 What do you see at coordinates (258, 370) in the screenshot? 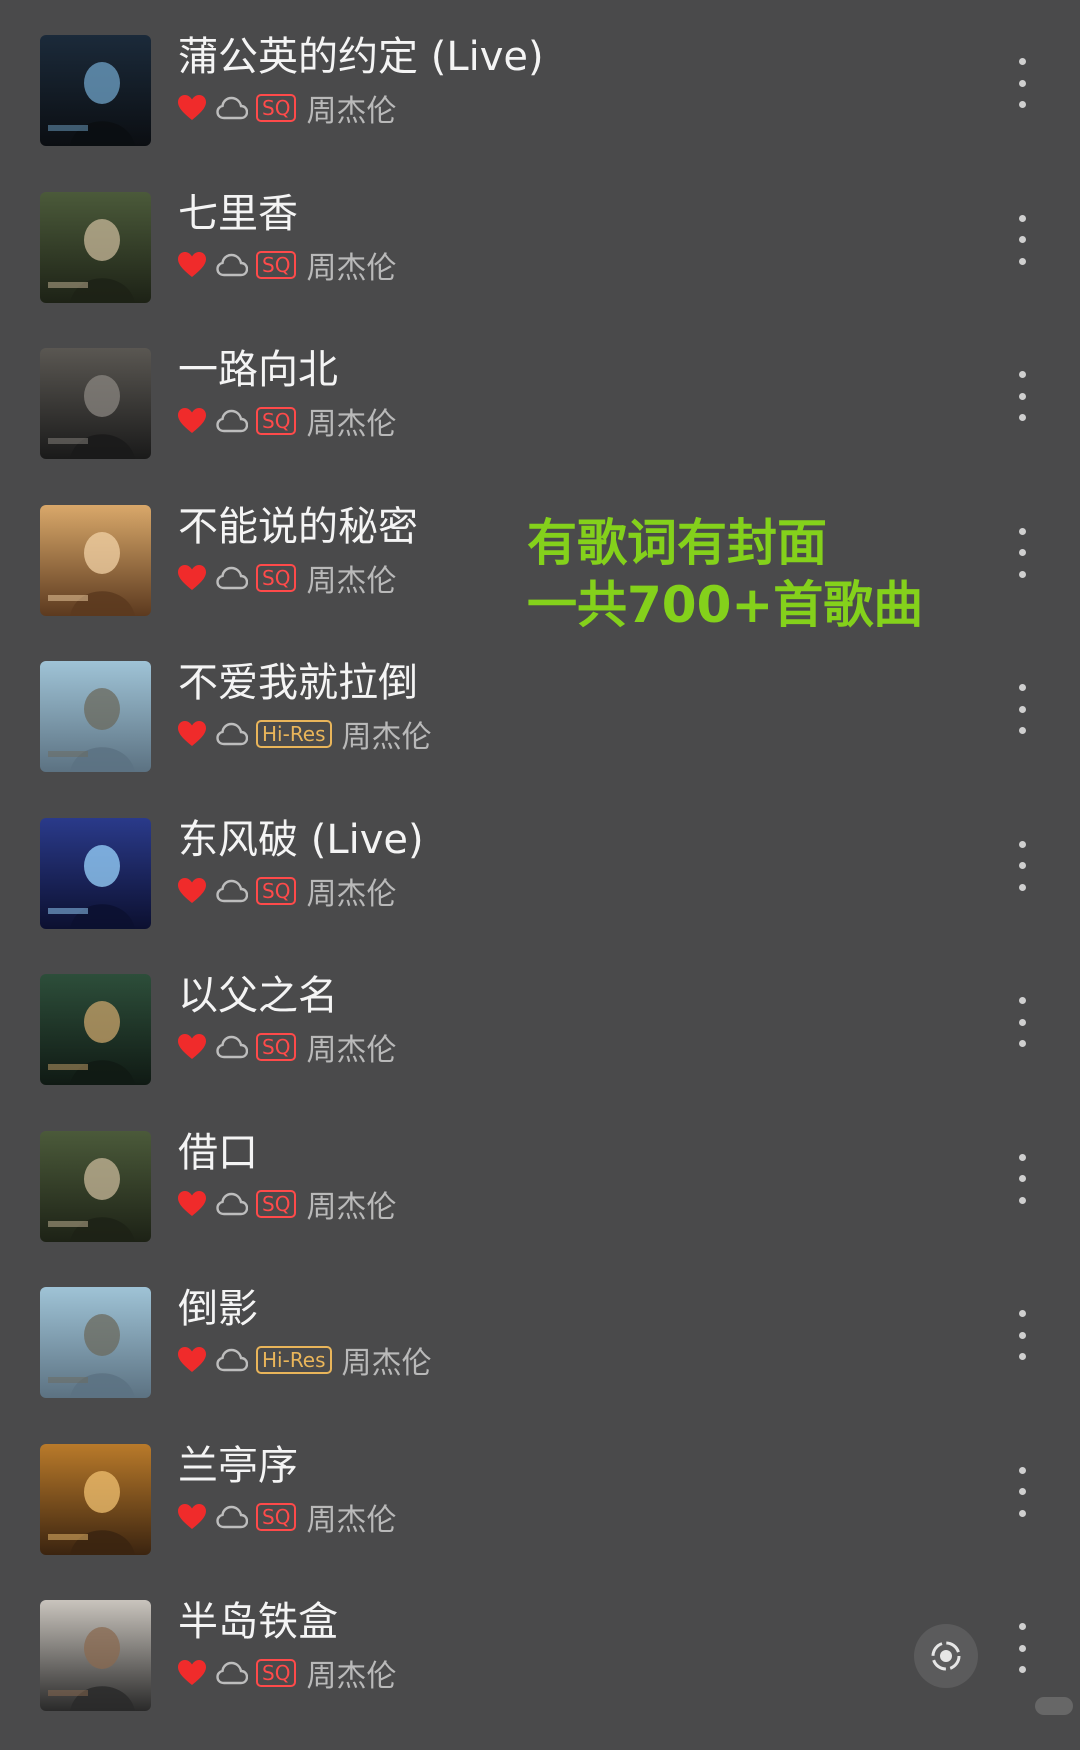
I see `song-title: 一路向北` at bounding box center [258, 370].